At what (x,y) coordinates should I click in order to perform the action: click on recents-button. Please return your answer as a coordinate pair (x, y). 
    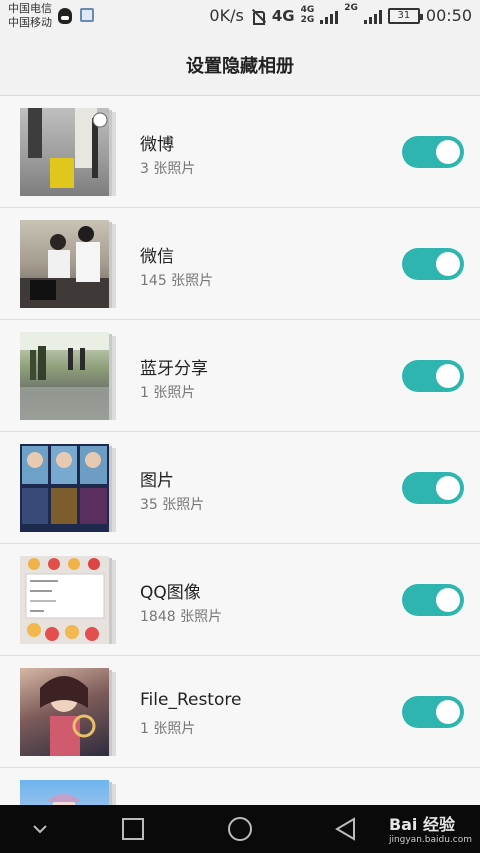
    Looking at the image, I should click on (133, 829).